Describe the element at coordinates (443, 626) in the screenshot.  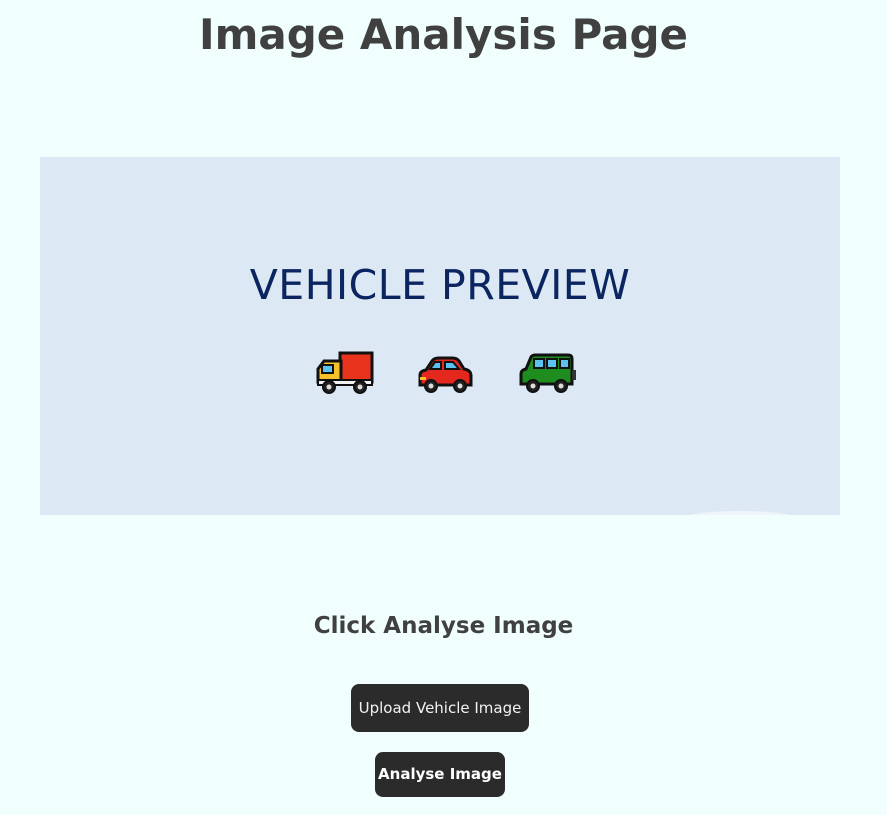
I see `instruction-text: Click Analyse Image` at that location.